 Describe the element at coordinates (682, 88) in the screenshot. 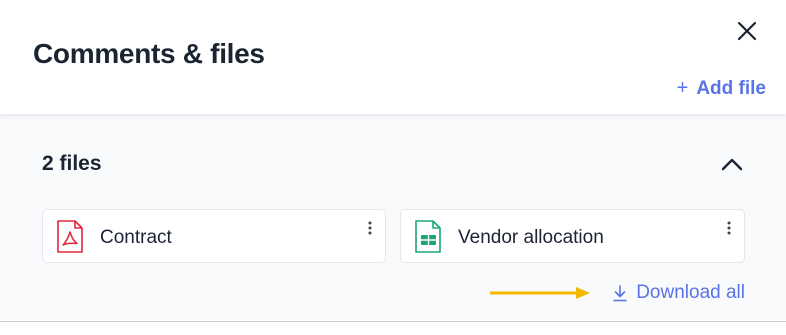

I see `plus-icon: +` at that location.